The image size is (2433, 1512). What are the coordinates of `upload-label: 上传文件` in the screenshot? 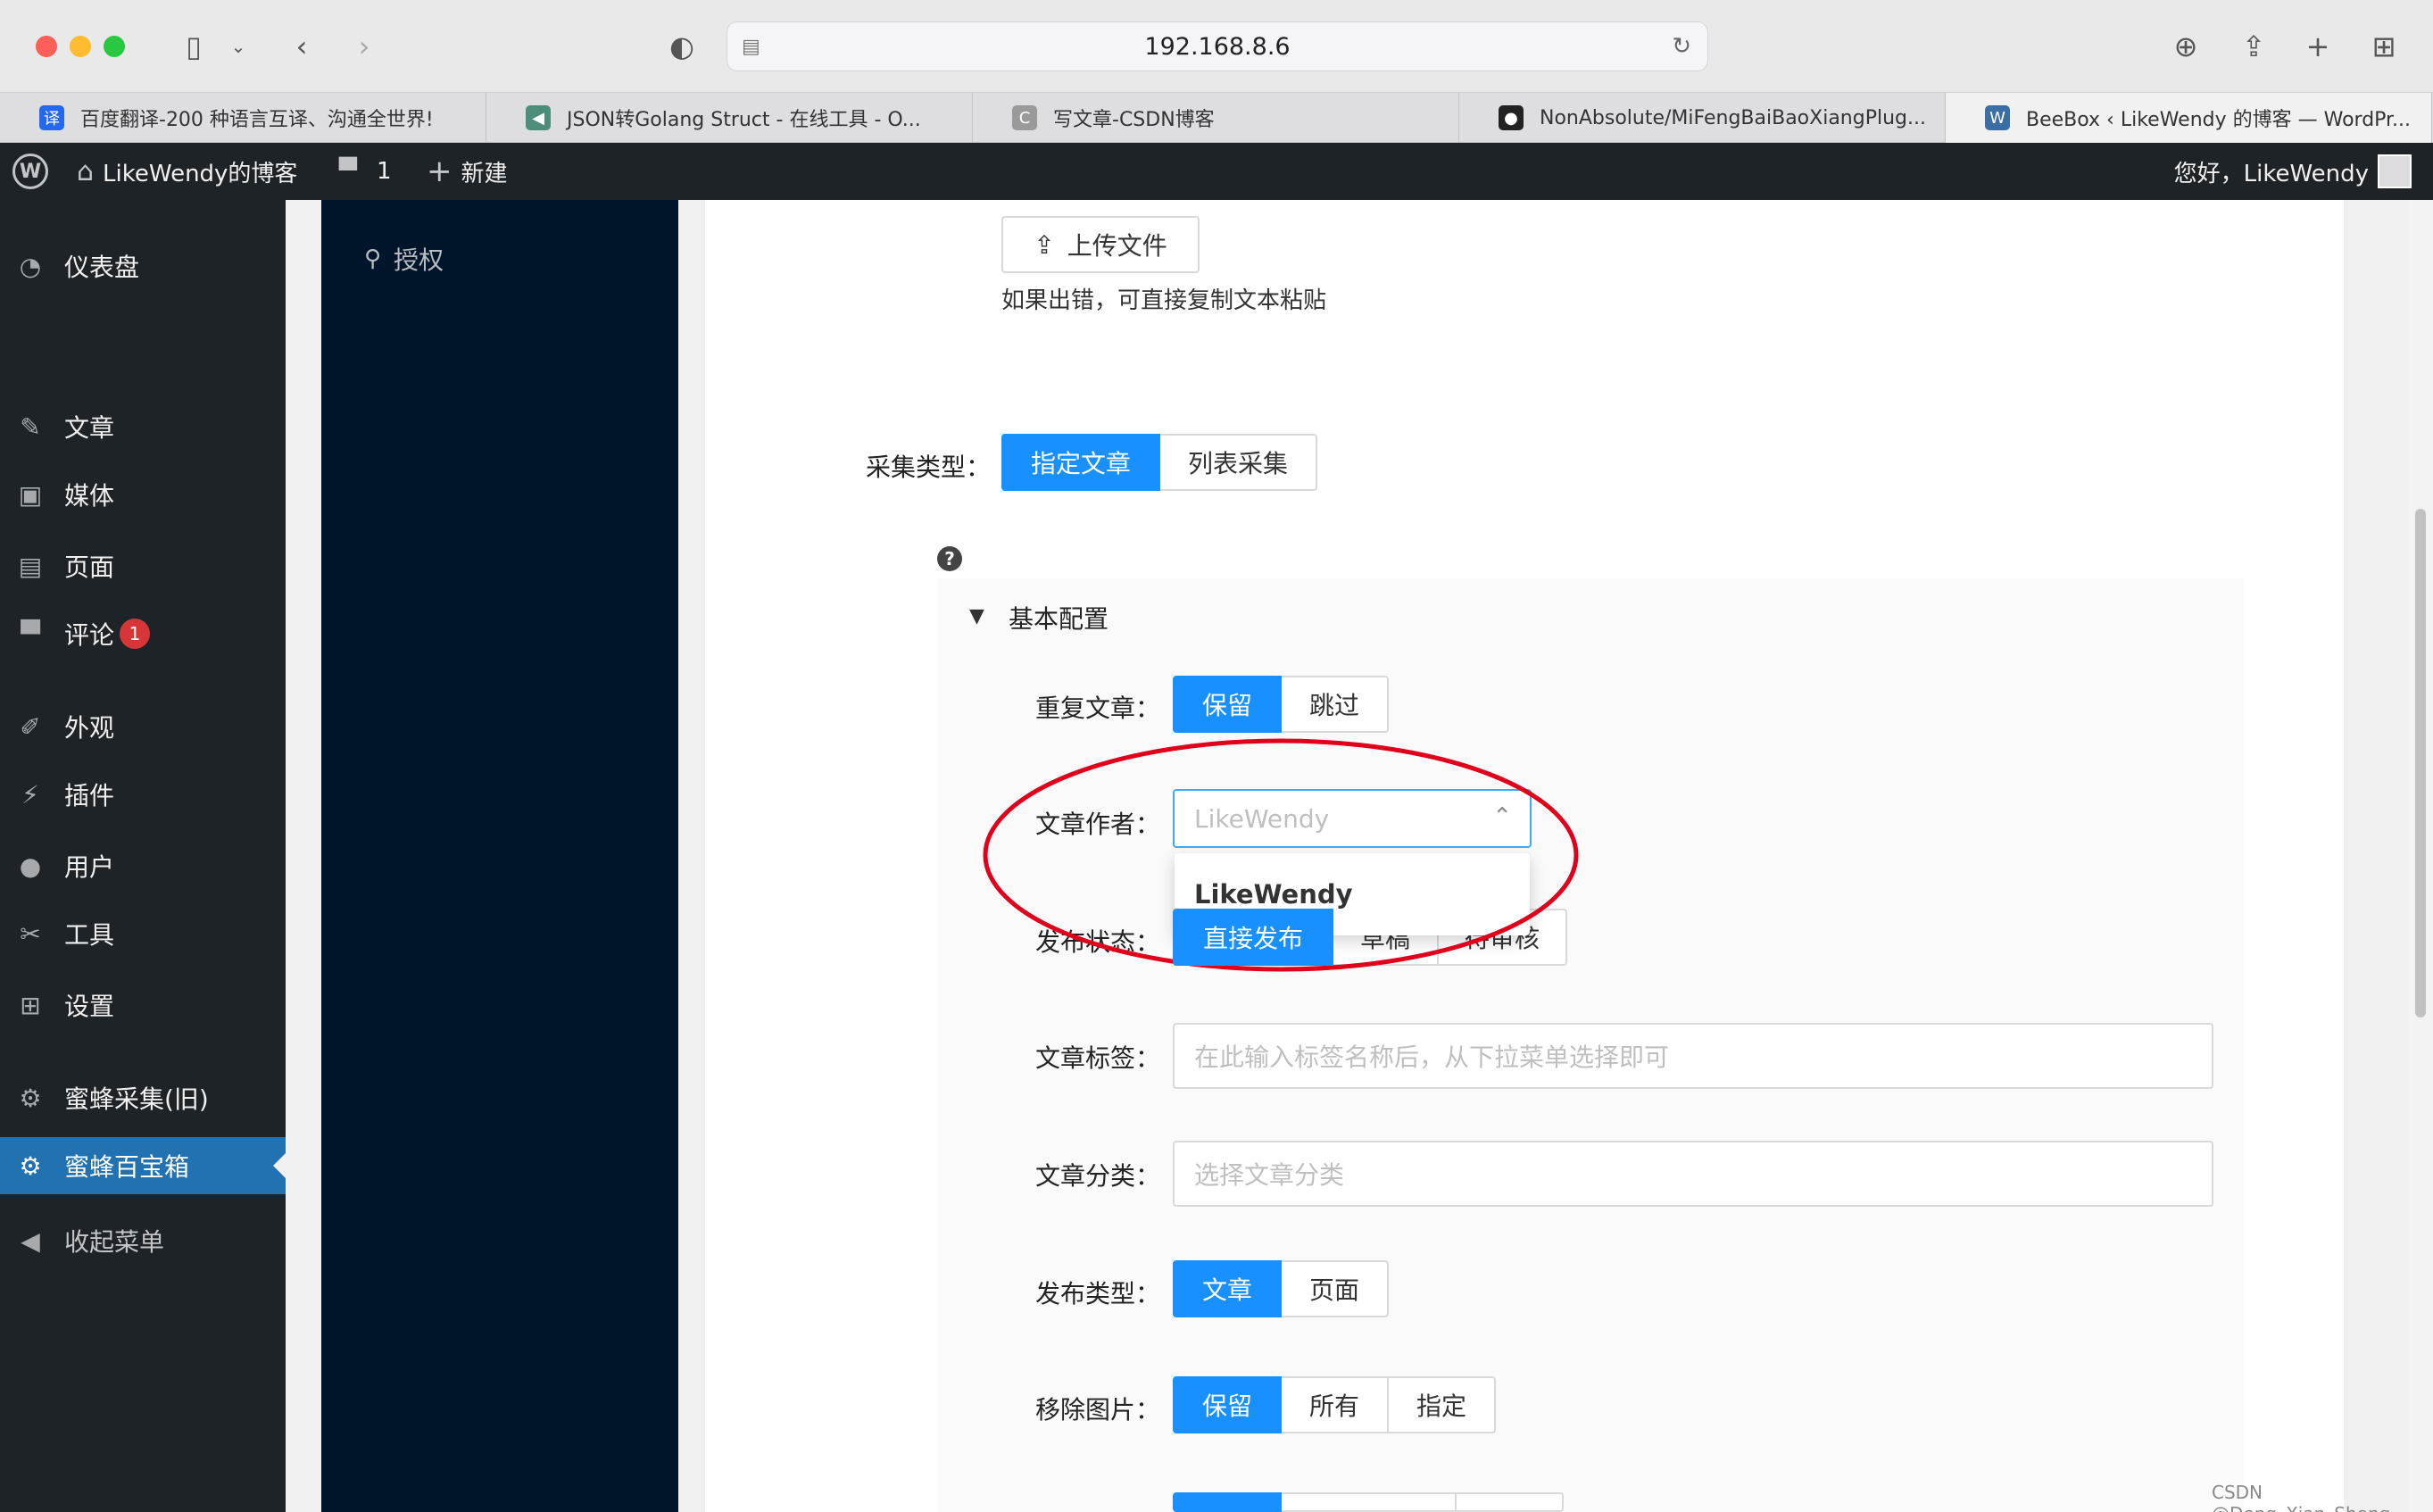 It's located at (1117, 246).